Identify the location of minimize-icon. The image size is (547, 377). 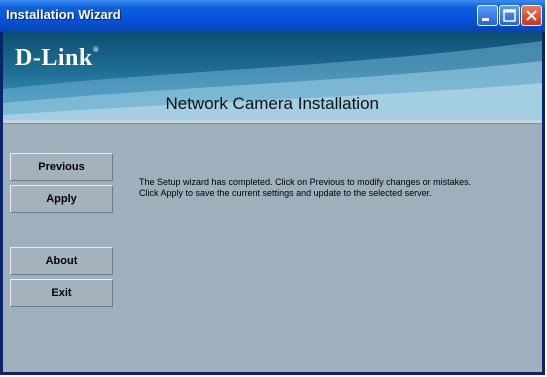
(485, 19).